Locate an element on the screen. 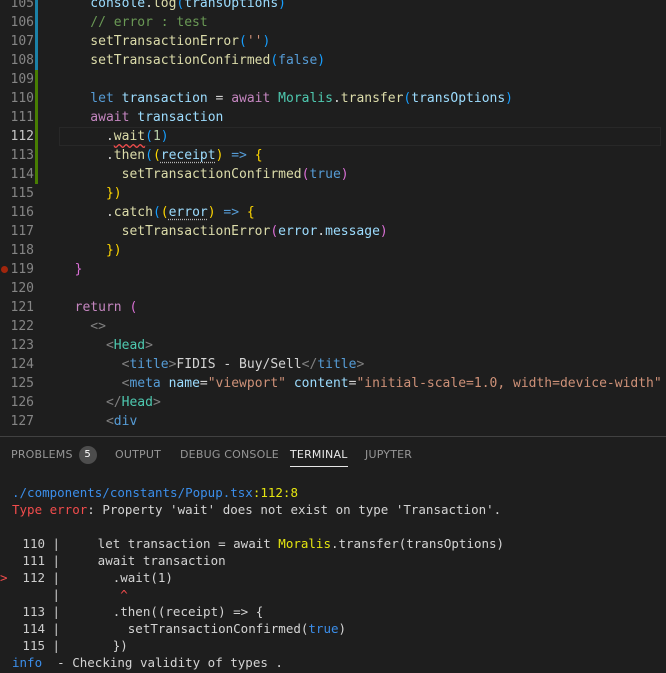  code-line: 114 setTransactionConfirmed(true) is located at coordinates (333, 174).